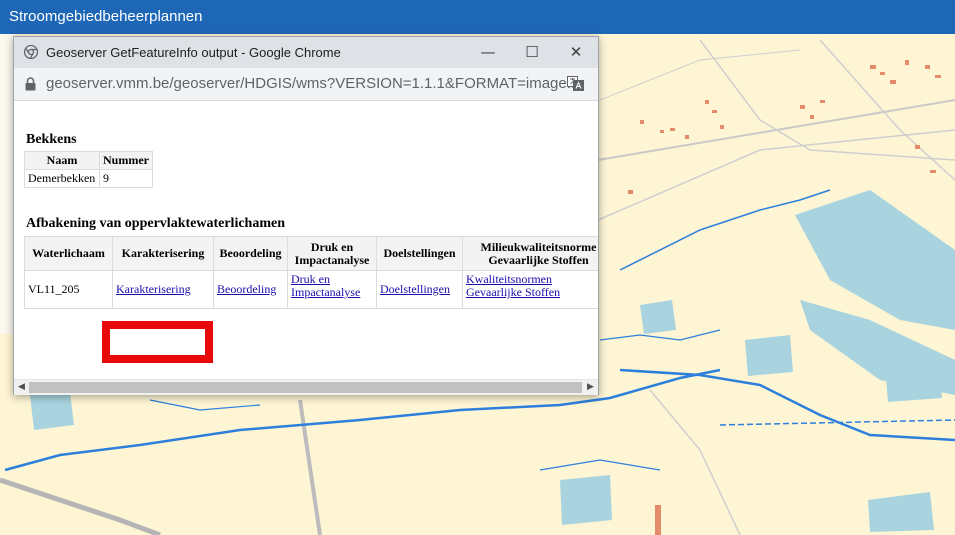 The width and height of the screenshot is (955, 535). Describe the element at coordinates (51, 139) in the screenshot. I see `bekkens-heading: Bekkens` at that location.